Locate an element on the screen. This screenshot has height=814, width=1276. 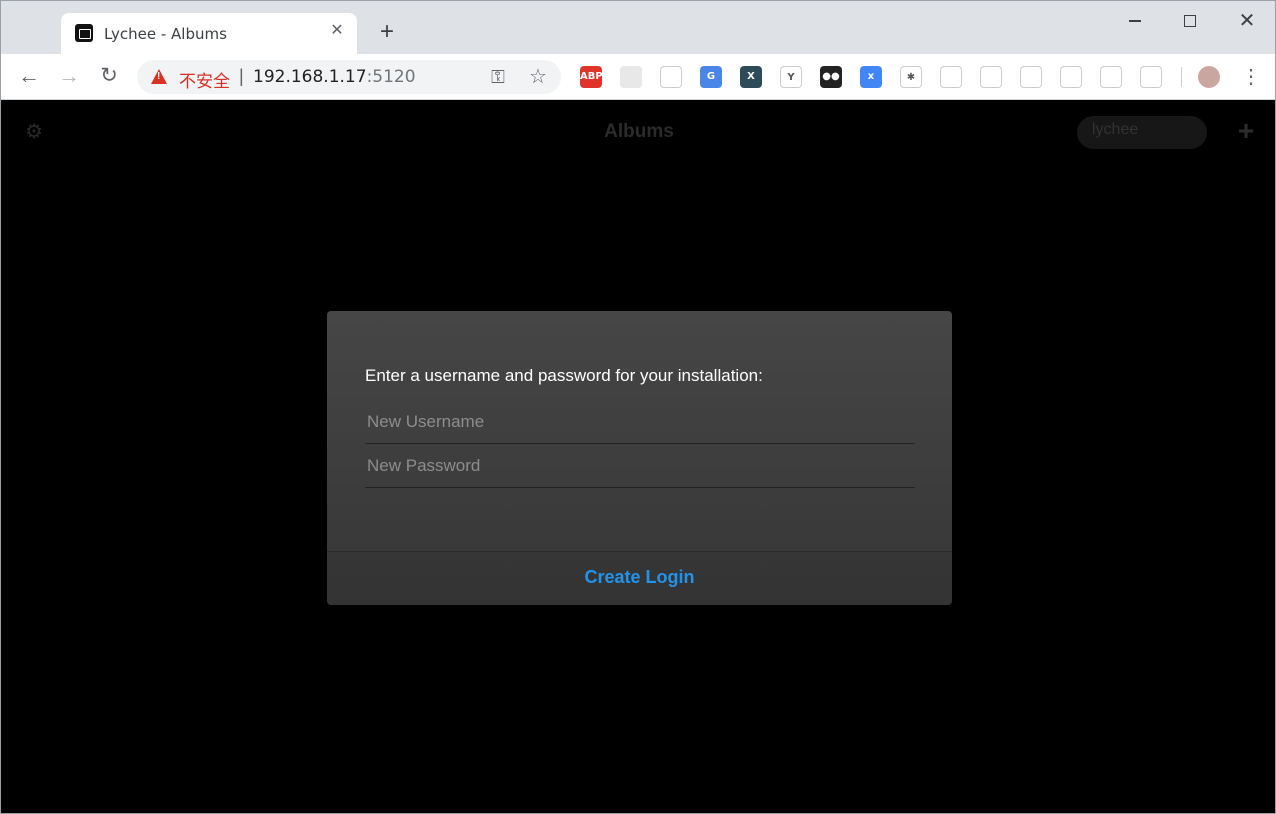
url-host: 192.168.1.17 is located at coordinates (310, 77).